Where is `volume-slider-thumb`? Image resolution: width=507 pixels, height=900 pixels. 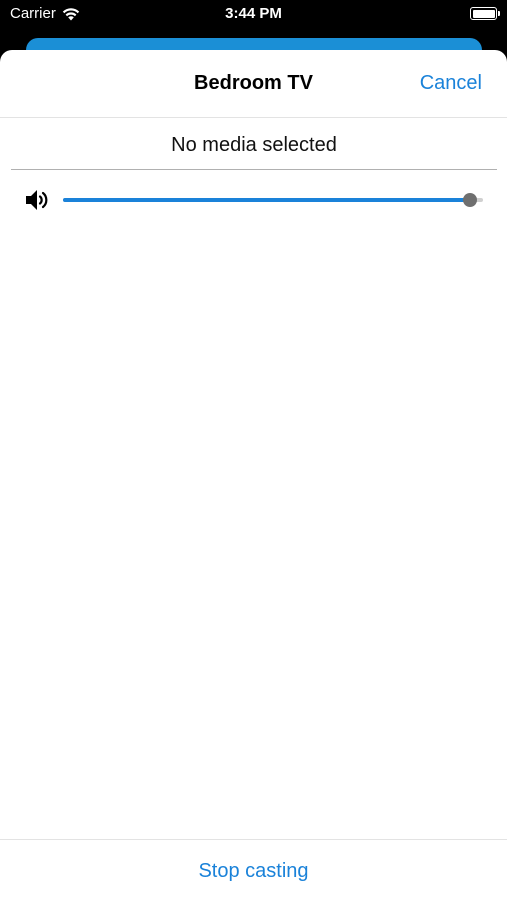 volume-slider-thumb is located at coordinates (470, 200).